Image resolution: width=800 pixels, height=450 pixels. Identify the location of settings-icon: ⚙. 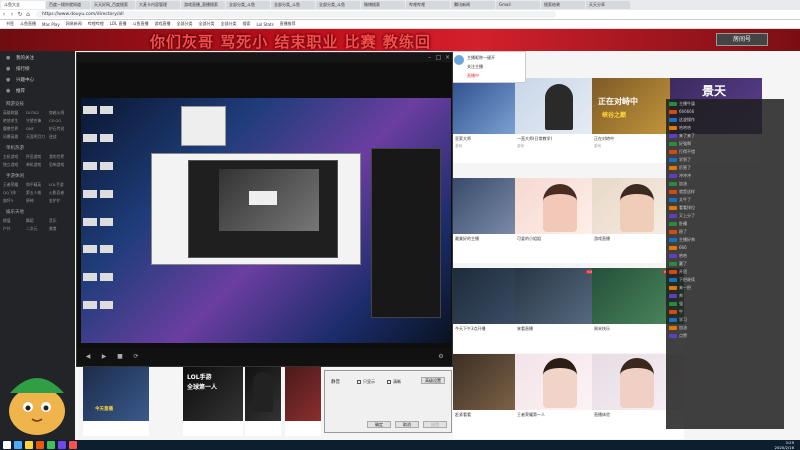
(441, 357).